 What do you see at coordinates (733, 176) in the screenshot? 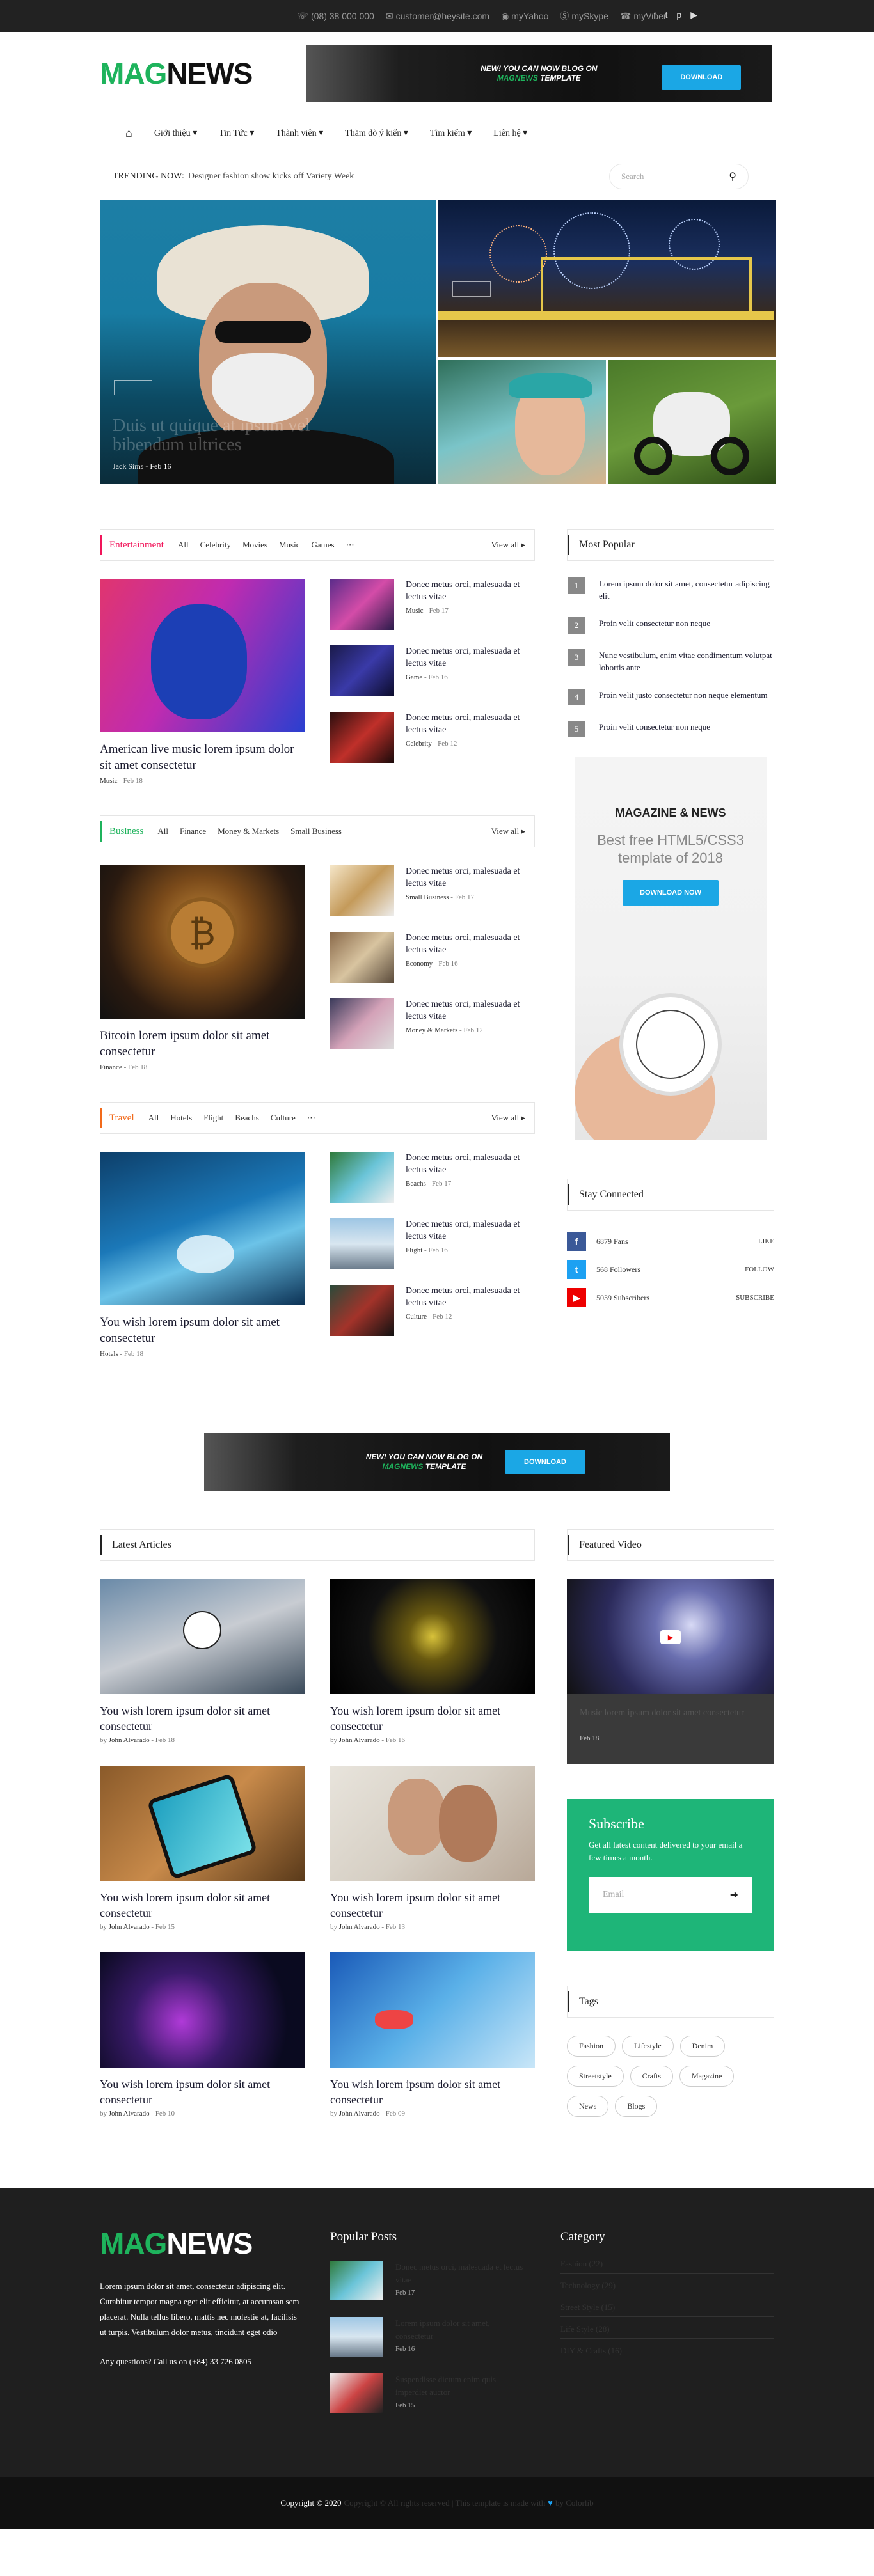
I see `search-icon: ⚲` at bounding box center [733, 176].